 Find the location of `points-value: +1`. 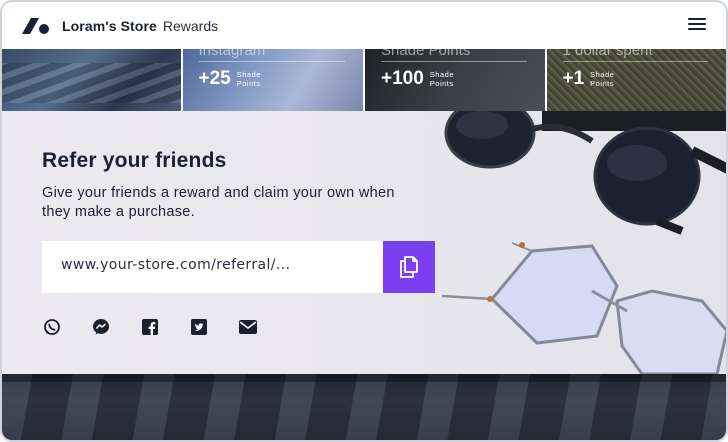

points-value: +1 is located at coordinates (573, 78).